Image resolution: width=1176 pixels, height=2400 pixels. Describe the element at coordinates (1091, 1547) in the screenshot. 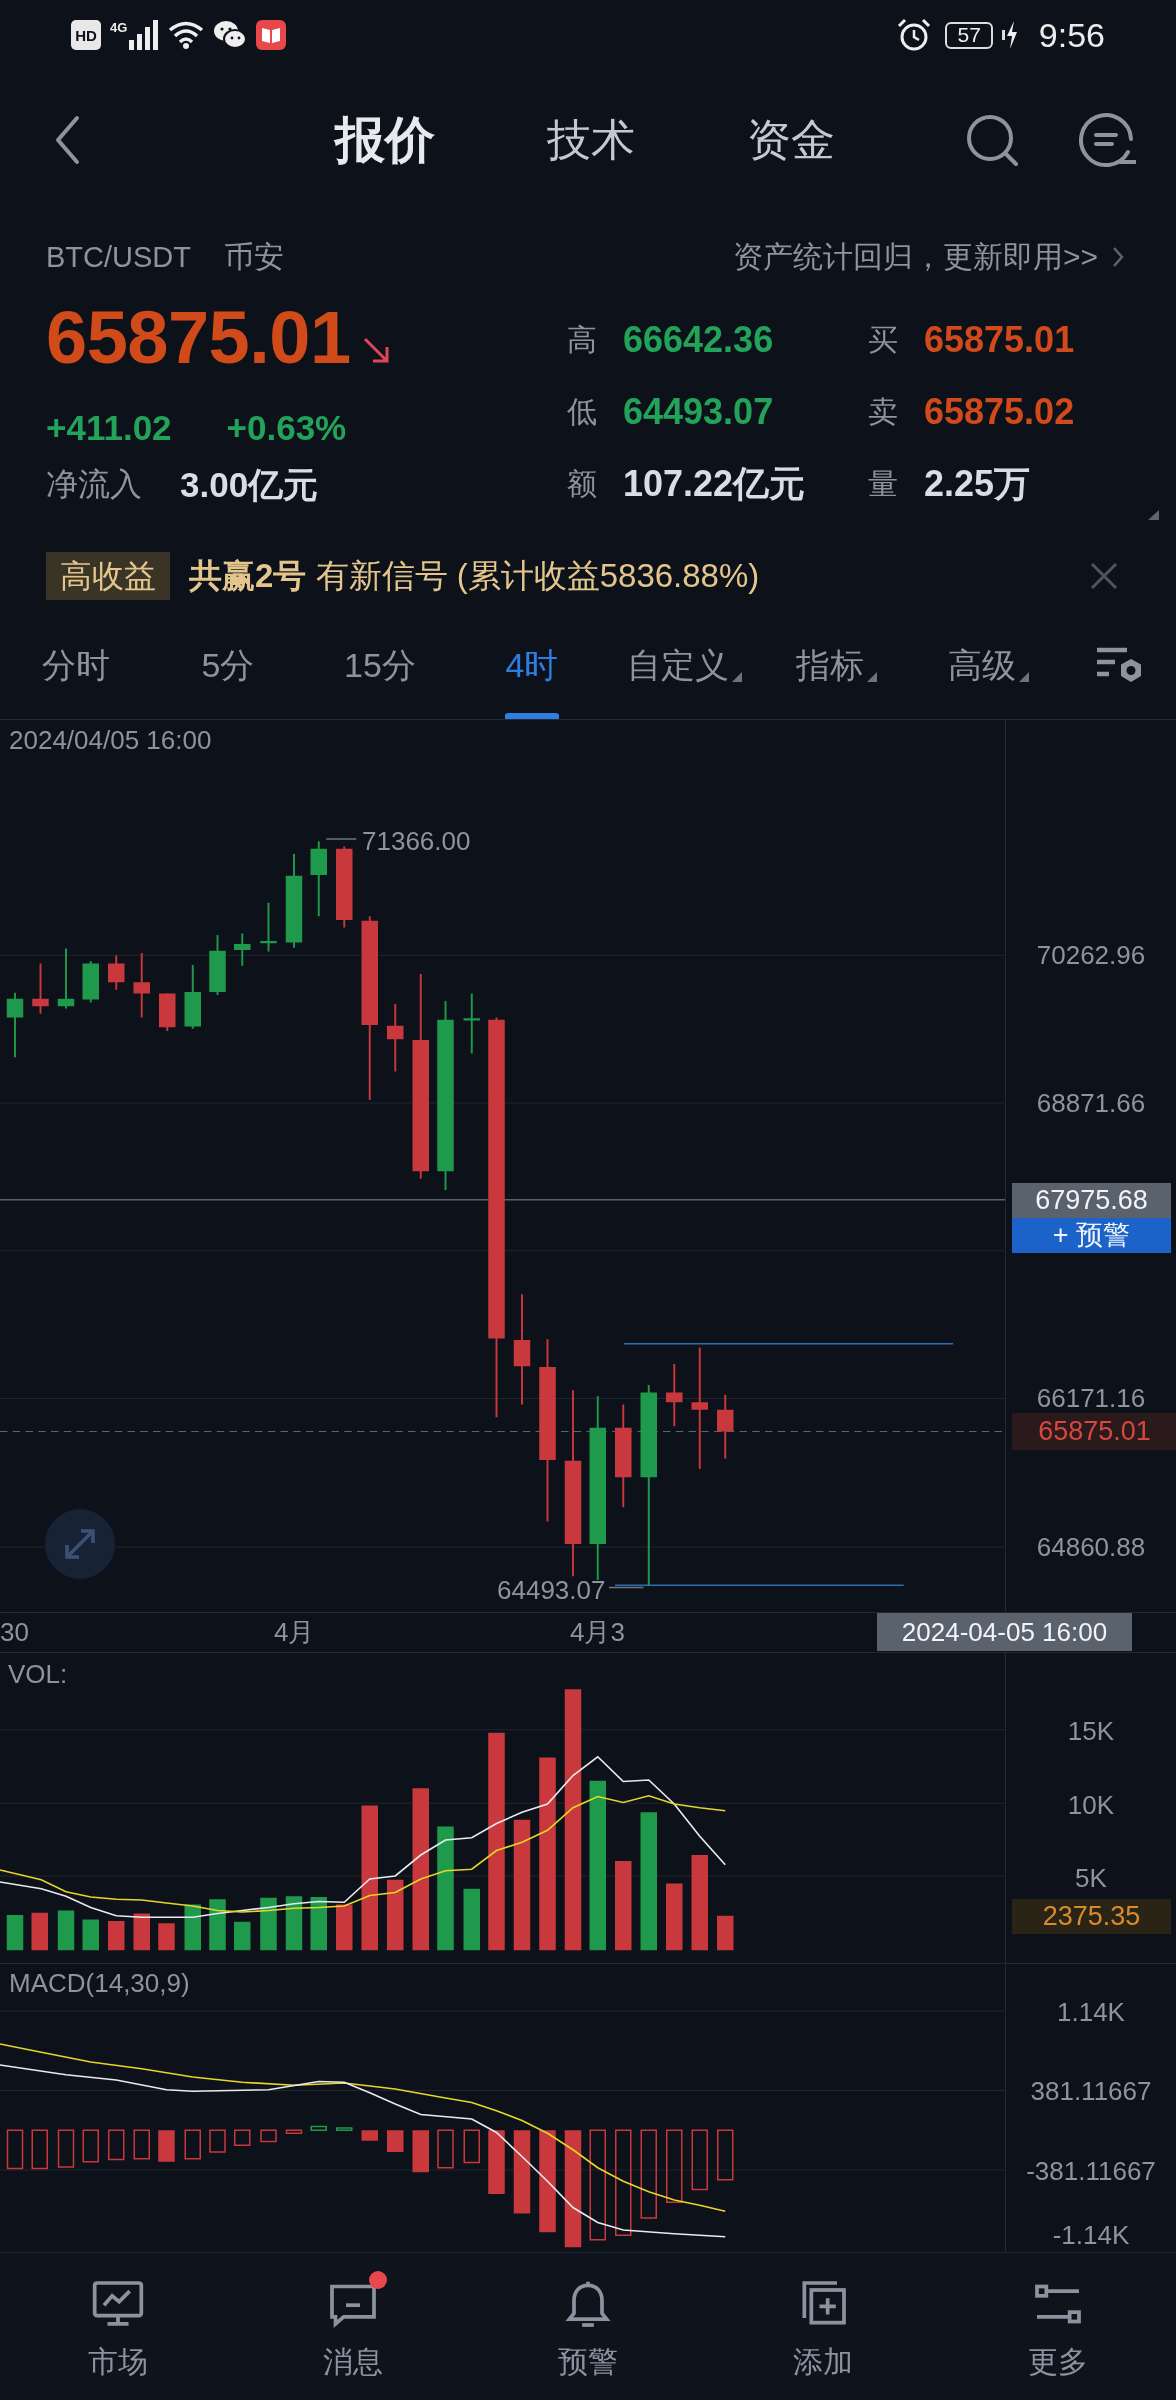

I see `axis-label: 64860.88` at that location.